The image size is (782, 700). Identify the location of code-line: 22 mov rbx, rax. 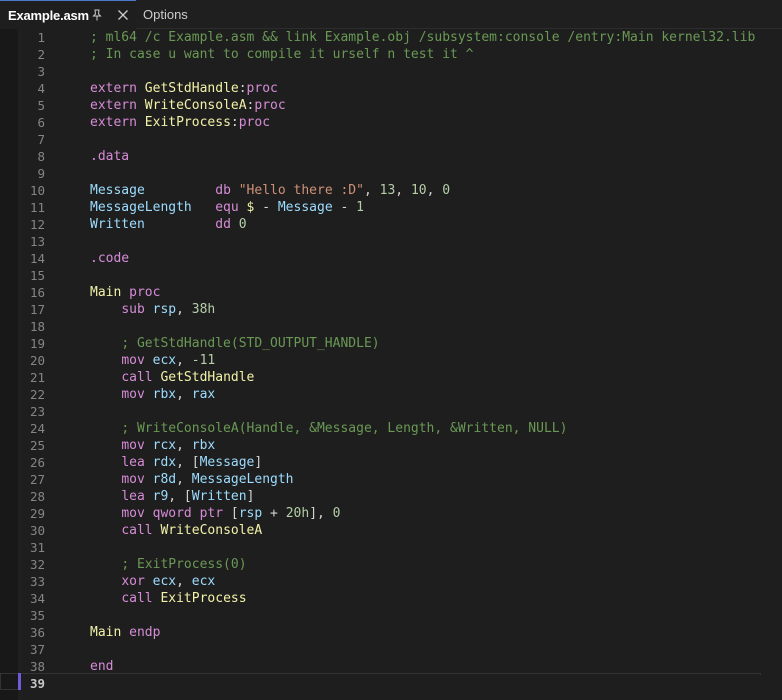
(401, 394).